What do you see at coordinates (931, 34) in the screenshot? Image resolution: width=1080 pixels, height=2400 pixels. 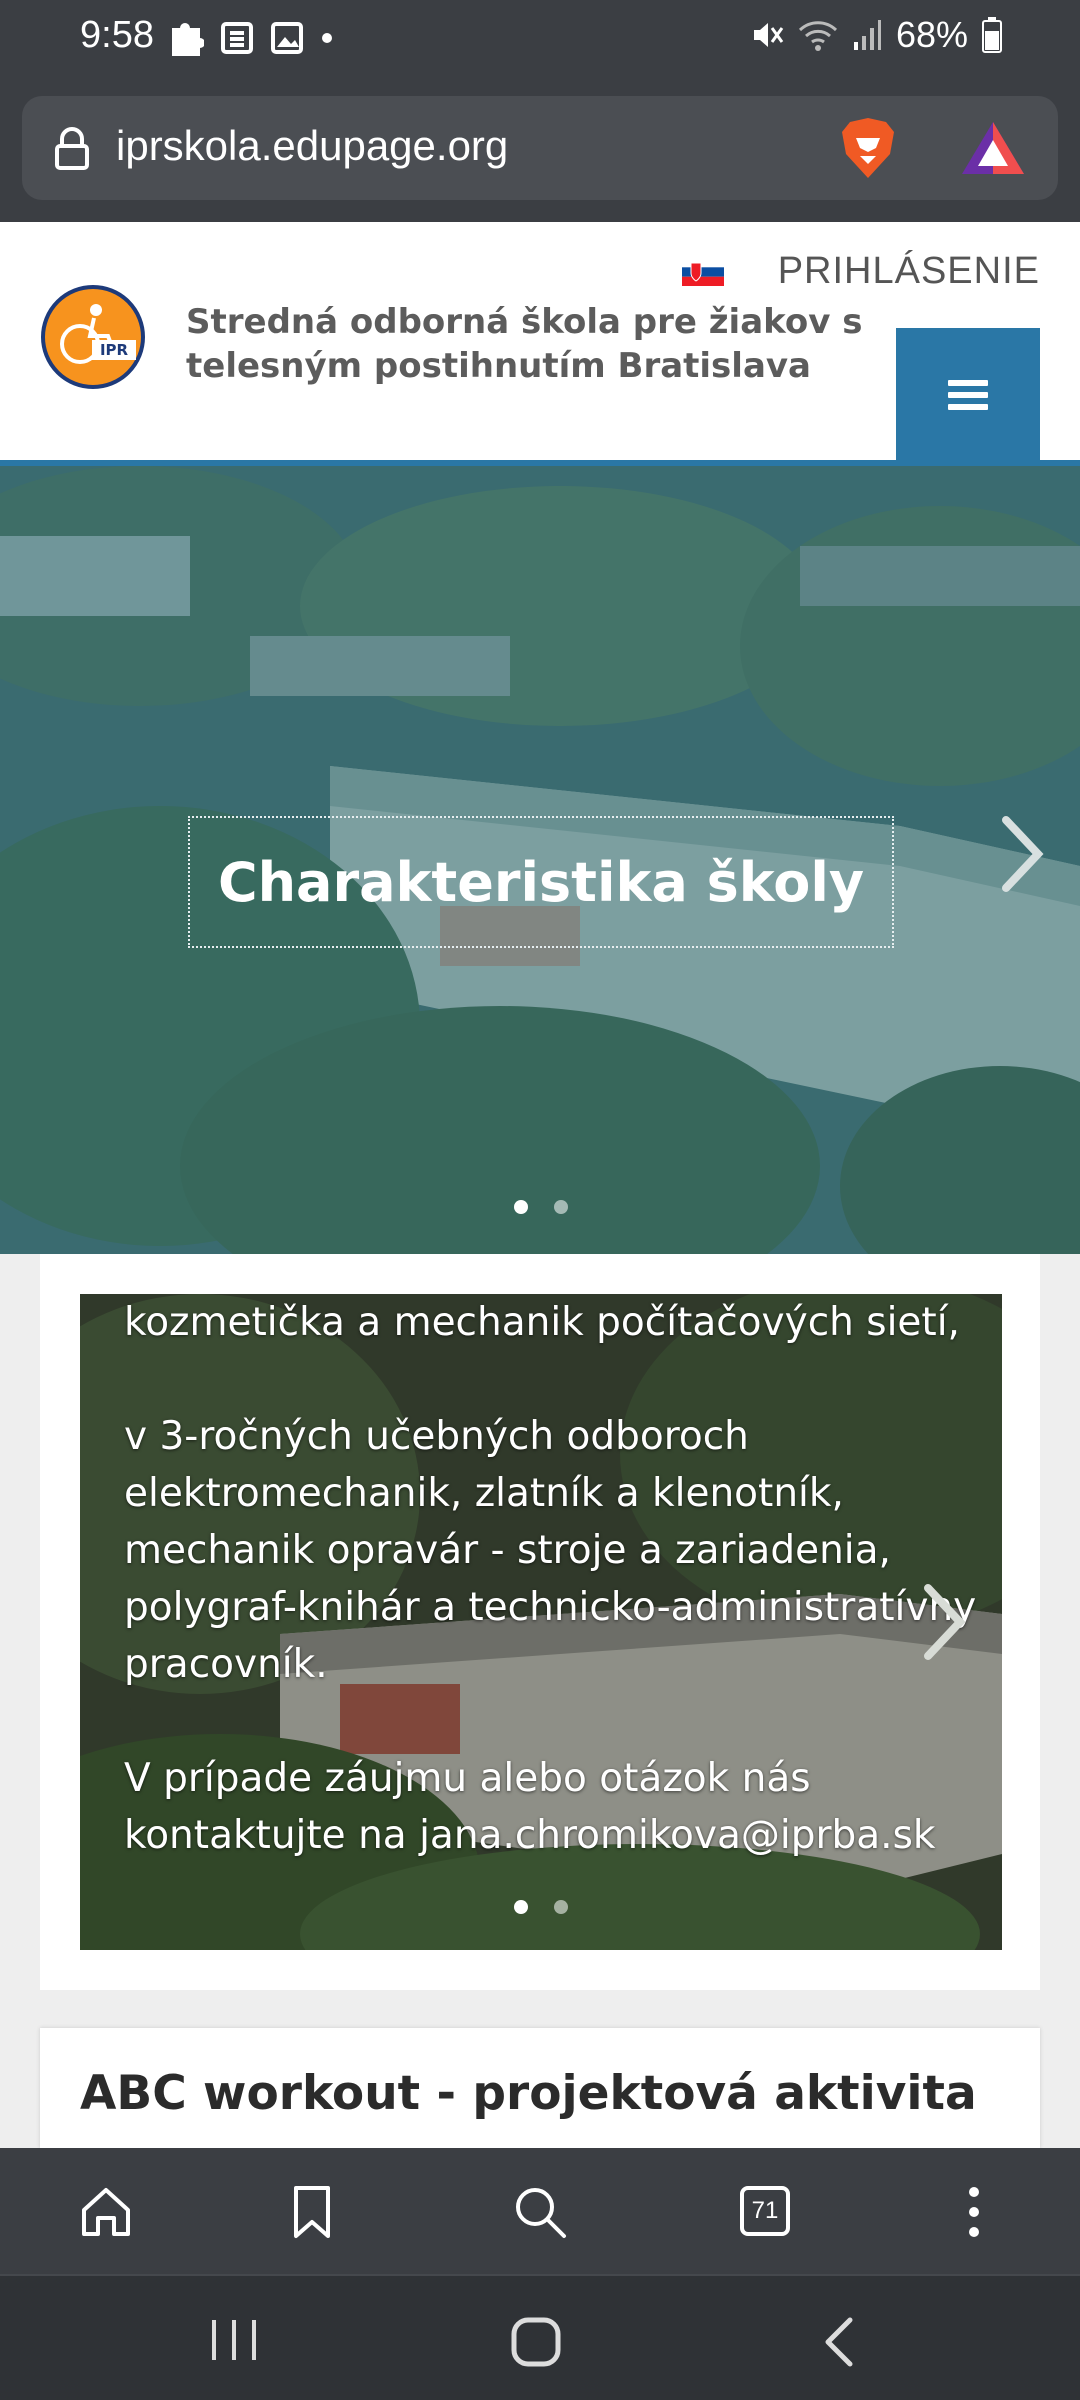 I see `battery-percent: 68%` at bounding box center [931, 34].